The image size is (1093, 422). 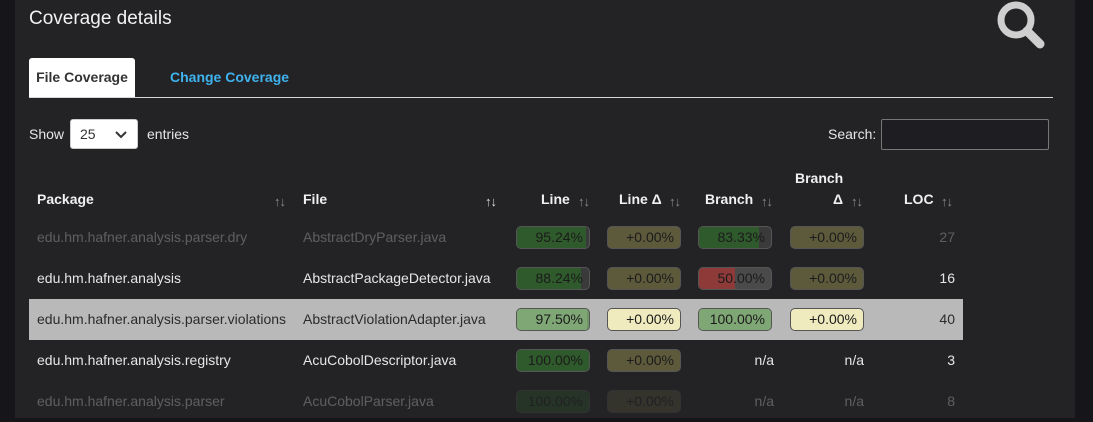 I want to click on col-header-package: Package, so click(x=65, y=199).